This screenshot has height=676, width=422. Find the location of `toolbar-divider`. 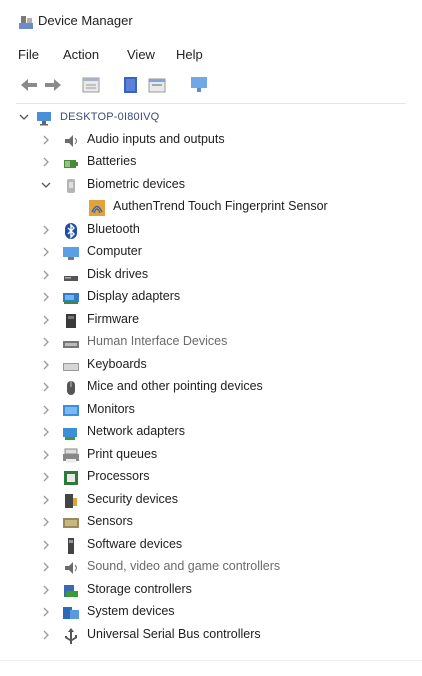

toolbar-divider is located at coordinates (211, 103).